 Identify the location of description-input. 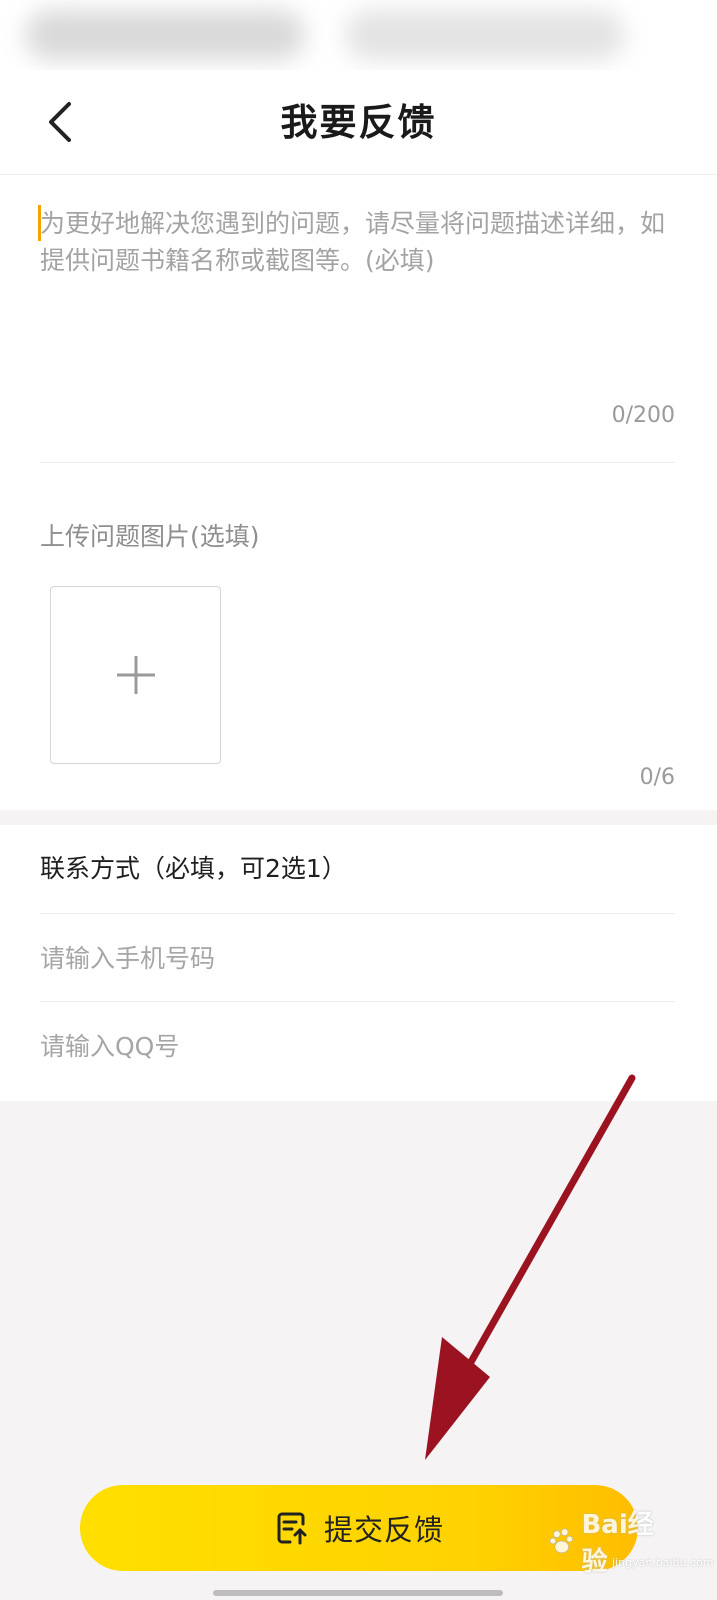
(357, 300).